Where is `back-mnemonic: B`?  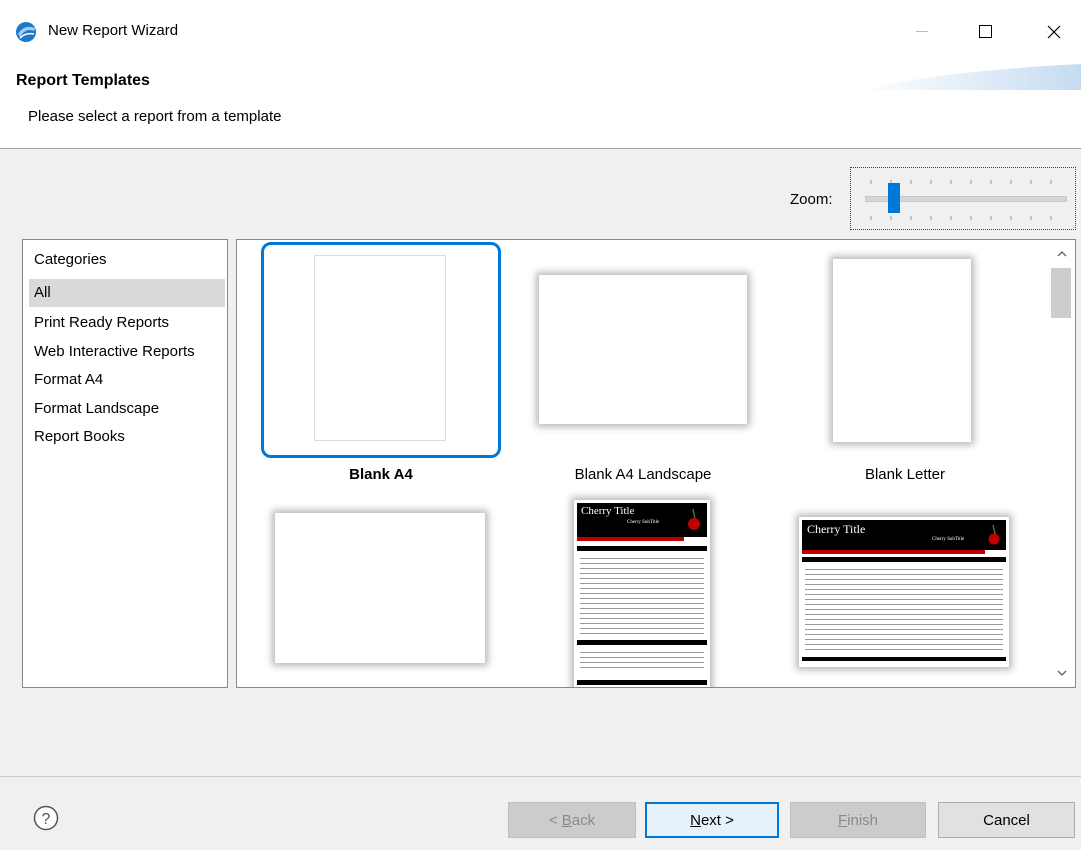
back-mnemonic: B is located at coordinates (566, 820).